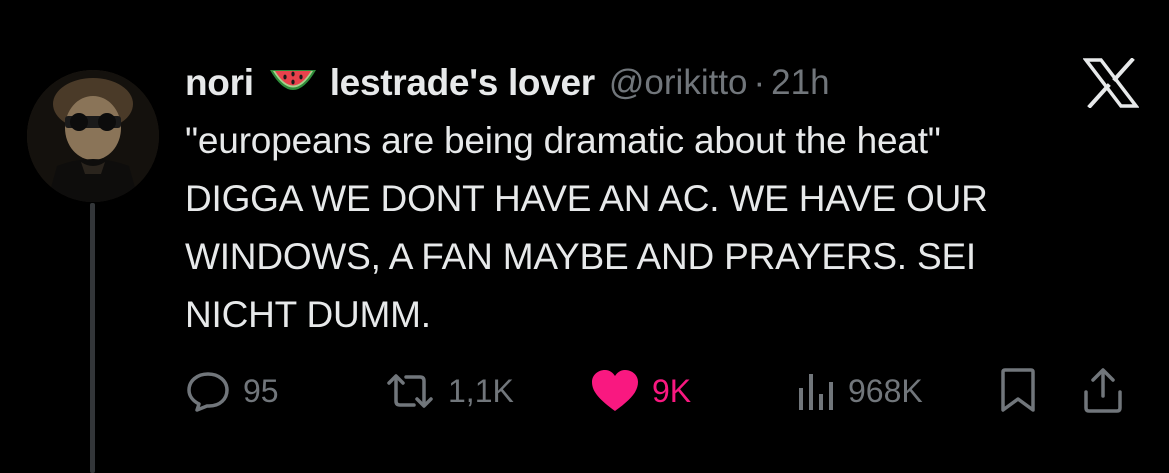 This screenshot has width=1169, height=473. What do you see at coordinates (678, 83) in the screenshot?
I see `handle: @orikitto` at bounding box center [678, 83].